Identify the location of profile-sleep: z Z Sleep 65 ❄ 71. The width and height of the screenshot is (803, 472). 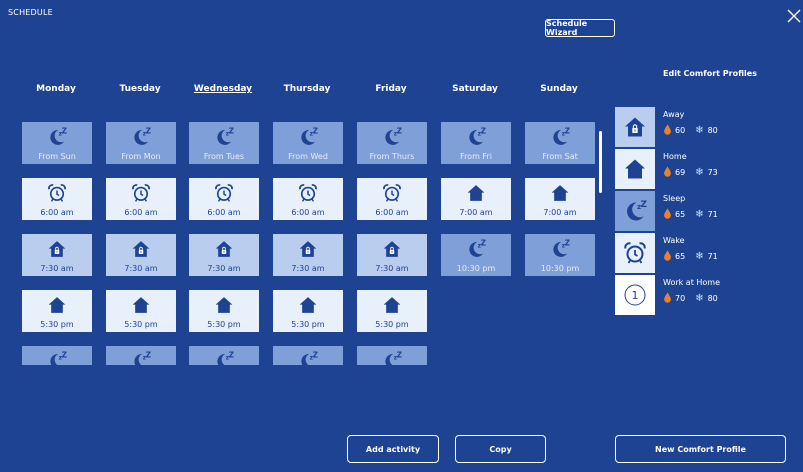
(695, 211).